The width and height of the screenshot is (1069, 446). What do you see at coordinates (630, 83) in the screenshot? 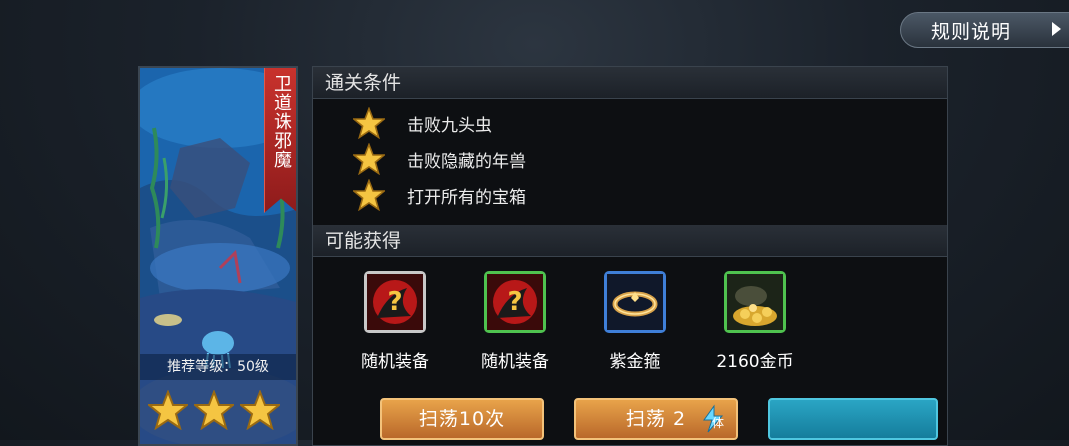
I see `conditions-header: 通关条件` at bounding box center [630, 83].